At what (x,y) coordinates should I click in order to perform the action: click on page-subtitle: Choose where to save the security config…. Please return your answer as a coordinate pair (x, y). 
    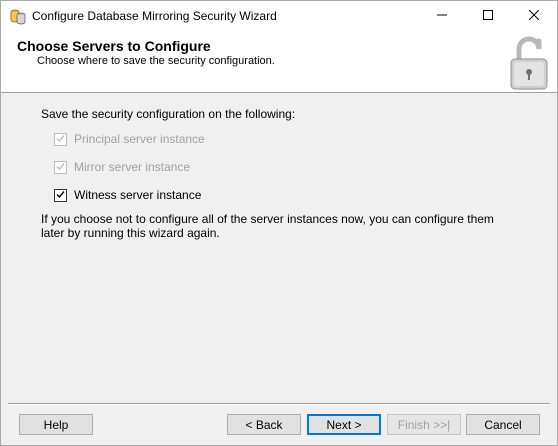
    Looking at the image, I should click on (156, 61).